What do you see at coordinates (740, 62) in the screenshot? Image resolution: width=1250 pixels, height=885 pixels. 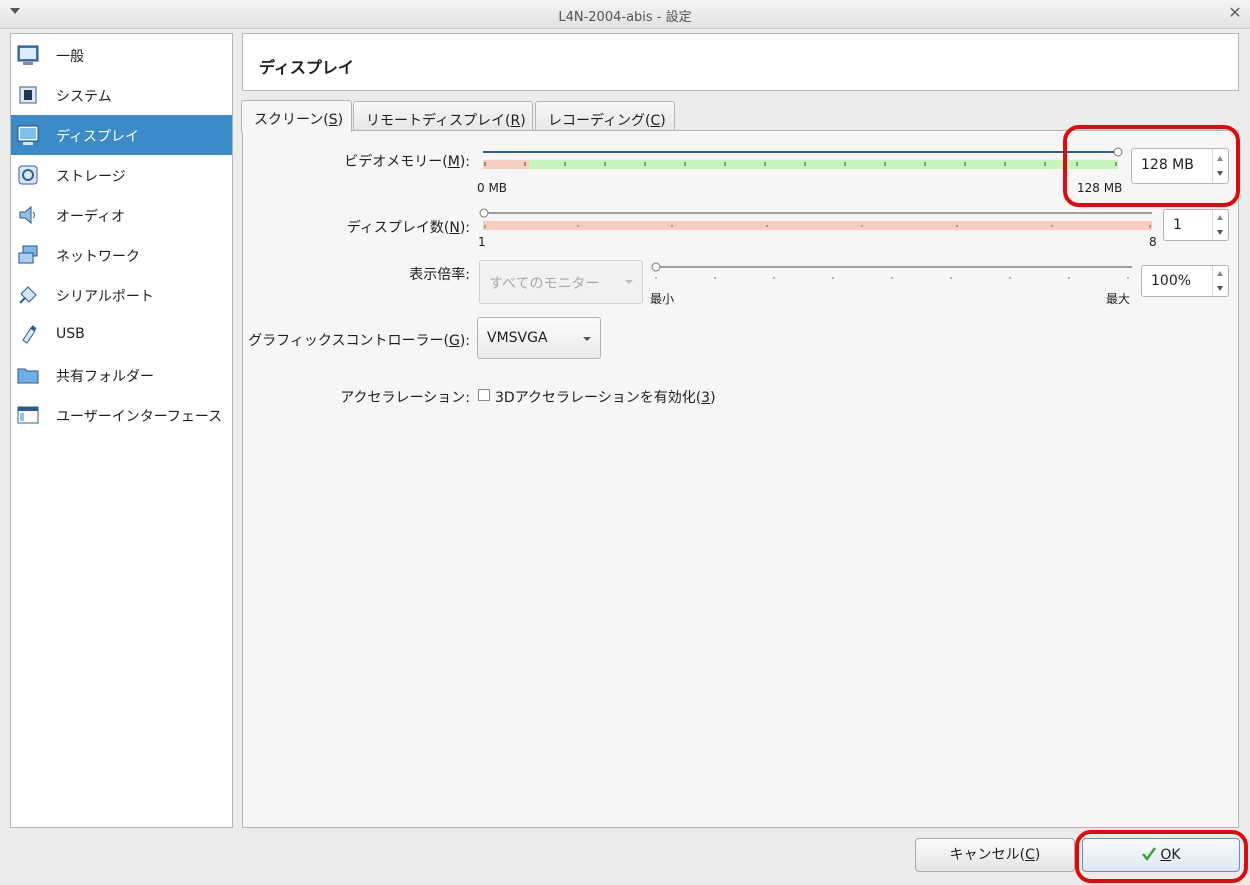 I see `page-header: ディスプレイ` at bounding box center [740, 62].